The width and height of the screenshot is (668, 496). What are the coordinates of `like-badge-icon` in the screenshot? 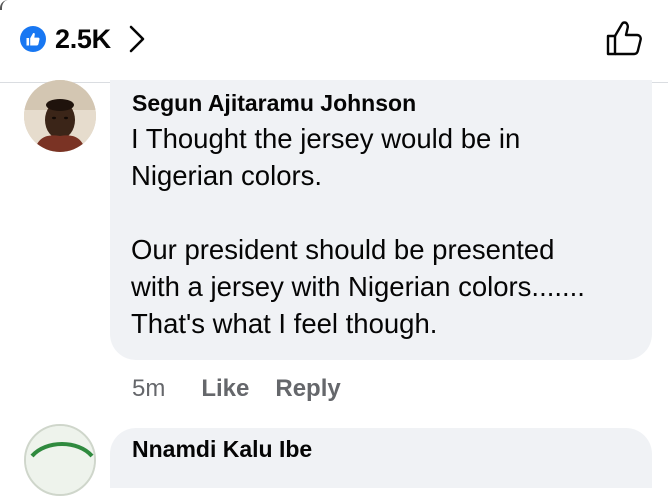 It's located at (33, 39).